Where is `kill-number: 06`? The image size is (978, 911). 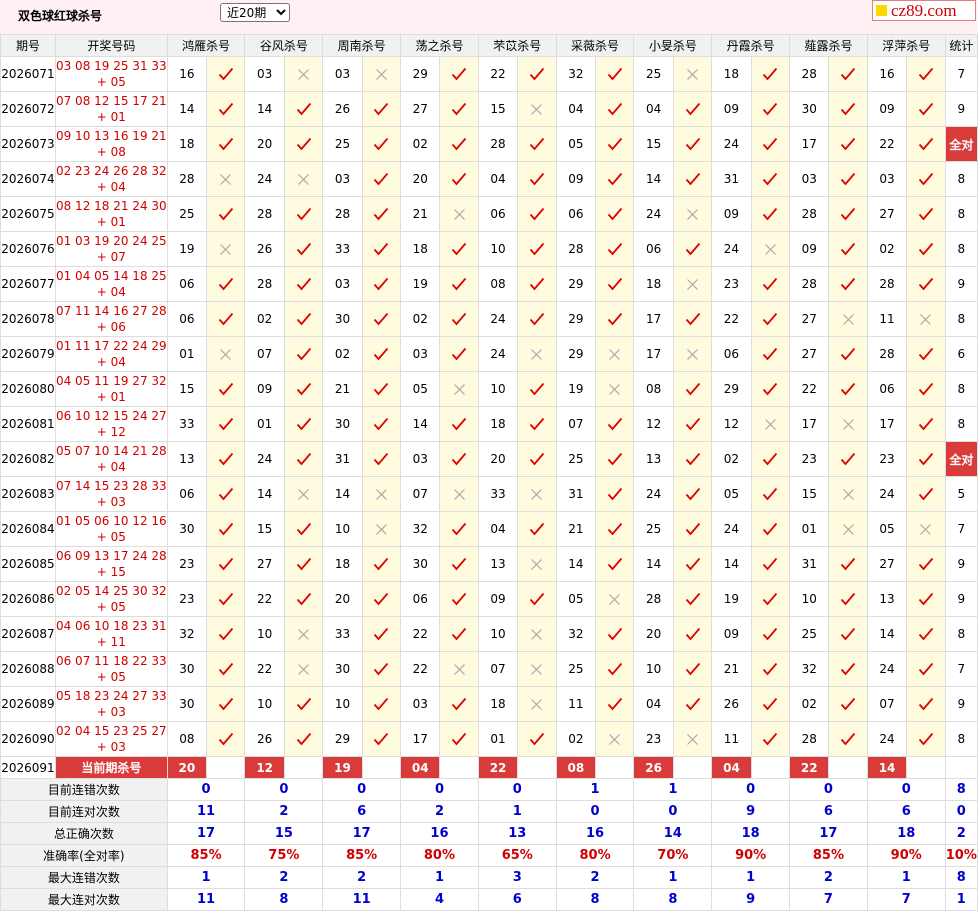 kill-number: 06 is located at coordinates (187, 284).